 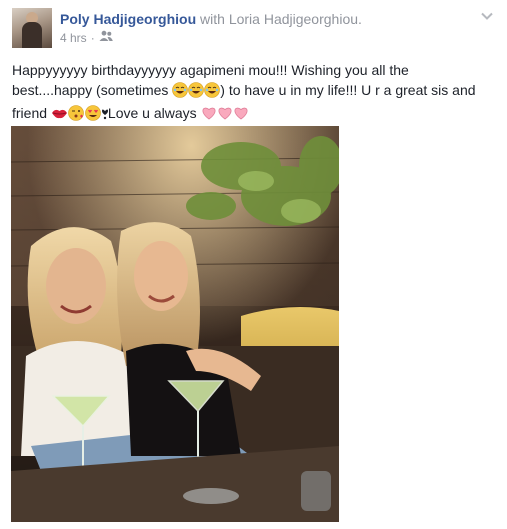 What do you see at coordinates (93, 115) in the screenshot?
I see `heart-eyes-emoji` at bounding box center [93, 115].